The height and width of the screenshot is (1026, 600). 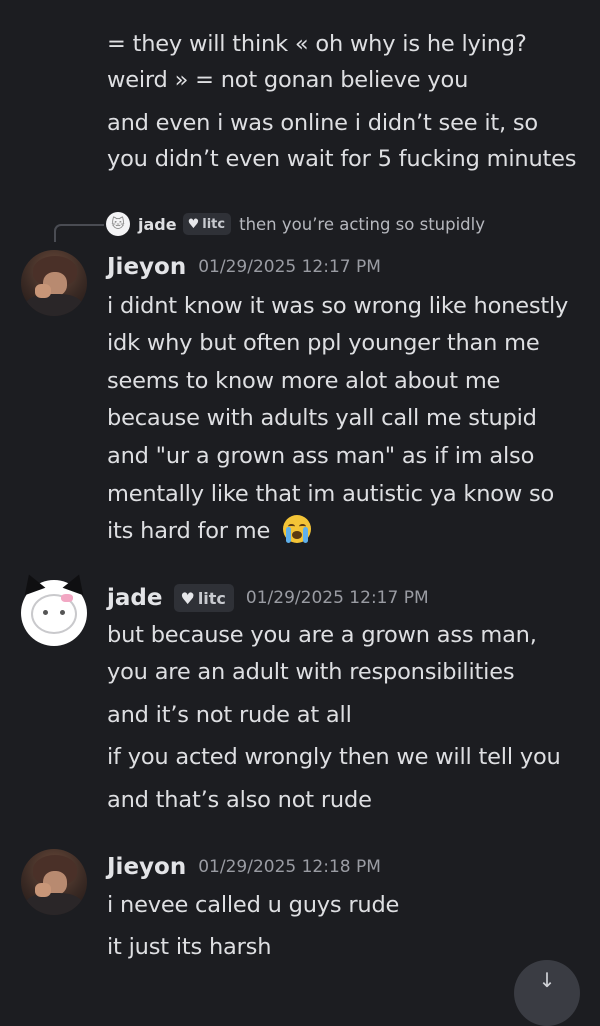 What do you see at coordinates (253, 905) in the screenshot?
I see `message-line: i nevee called u guys rude` at bounding box center [253, 905].